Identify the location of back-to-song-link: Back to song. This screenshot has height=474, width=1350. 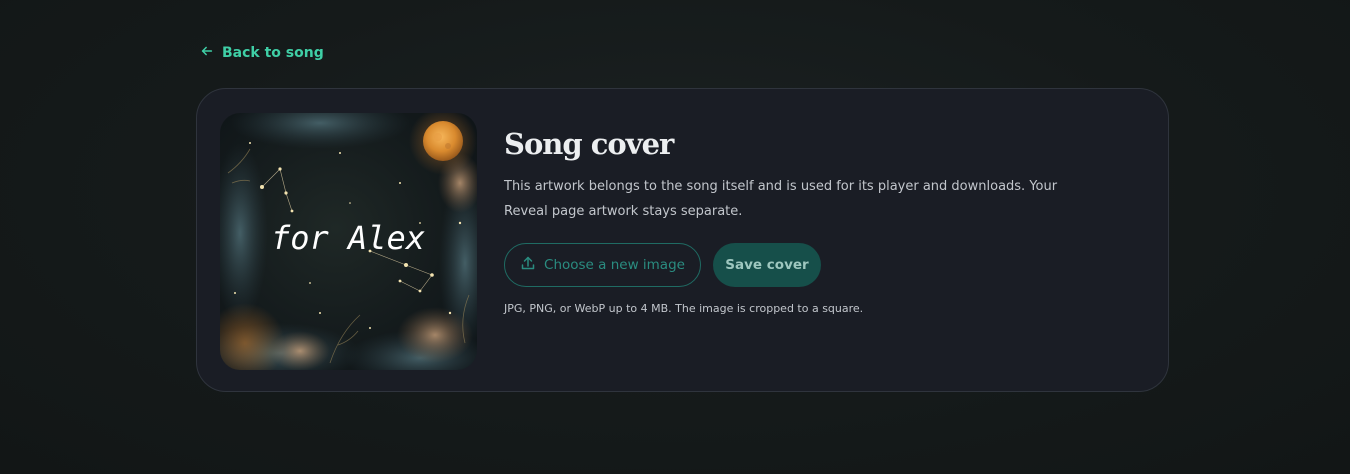
(262, 53).